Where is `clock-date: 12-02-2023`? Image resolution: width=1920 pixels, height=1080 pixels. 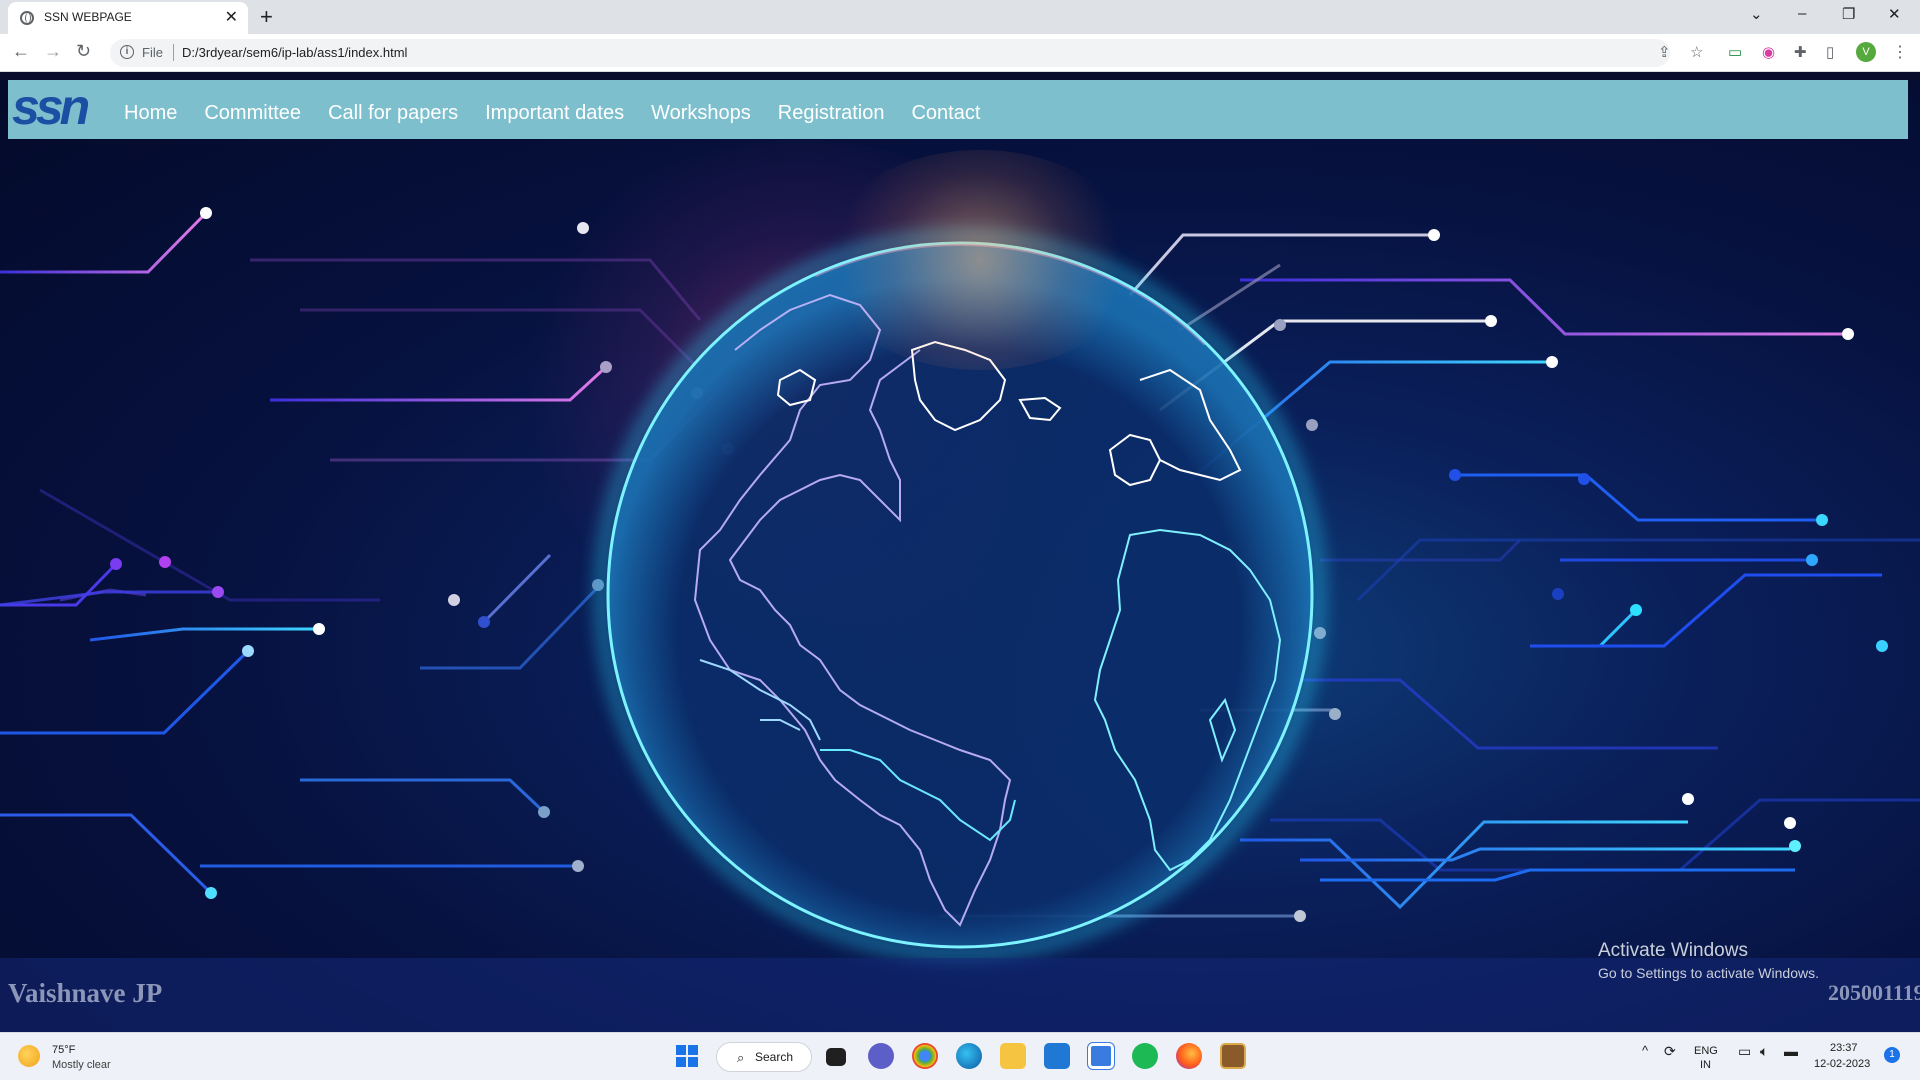 clock-date: 12-02-2023 is located at coordinates (1842, 1064).